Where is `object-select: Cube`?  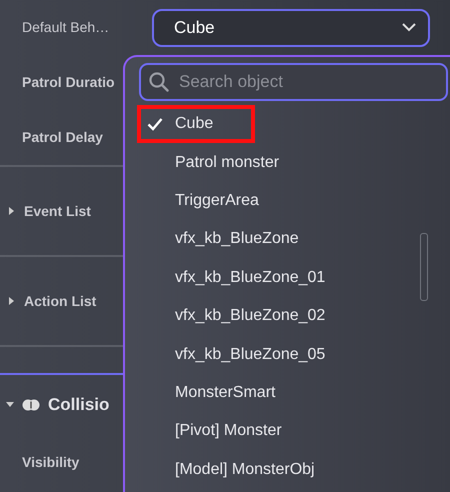
object-select: Cube is located at coordinates (291, 27).